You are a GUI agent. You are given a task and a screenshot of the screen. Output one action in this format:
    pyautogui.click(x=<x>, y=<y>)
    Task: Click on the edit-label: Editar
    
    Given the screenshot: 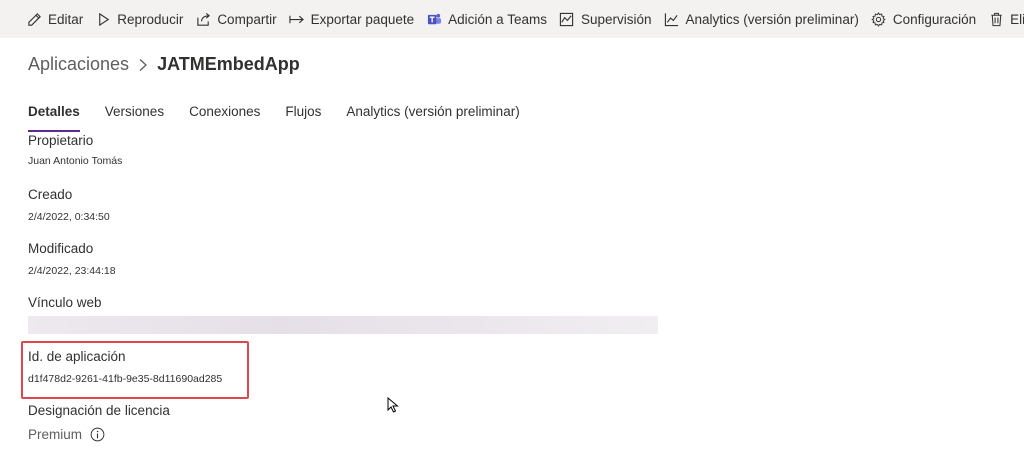 What is the action you would take?
    pyautogui.click(x=66, y=19)
    